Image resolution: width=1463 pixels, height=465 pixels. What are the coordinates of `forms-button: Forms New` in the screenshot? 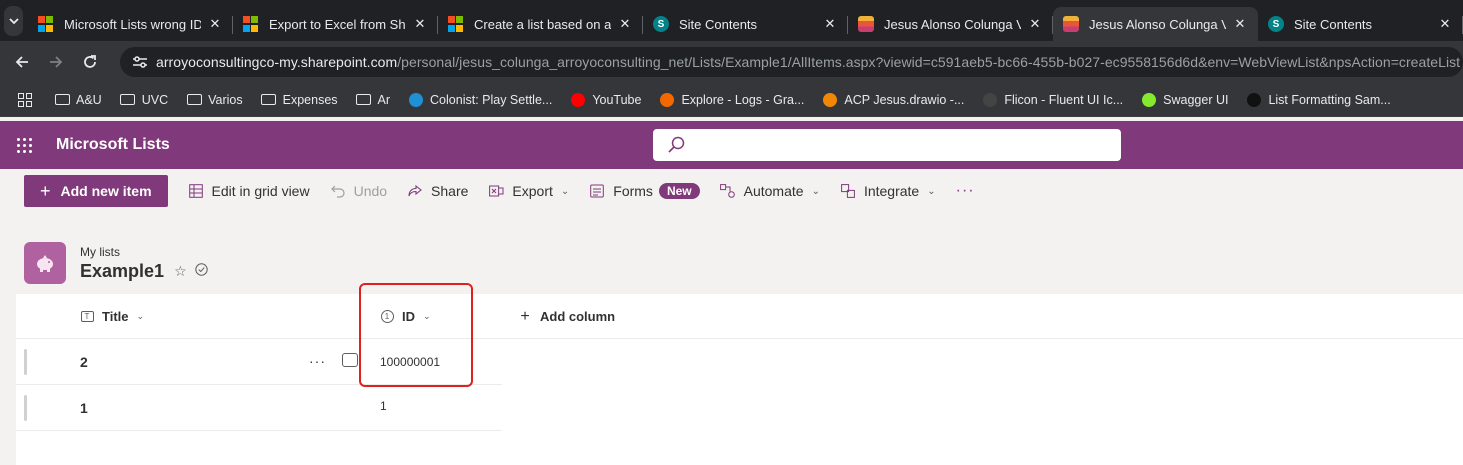 It's located at (644, 191).